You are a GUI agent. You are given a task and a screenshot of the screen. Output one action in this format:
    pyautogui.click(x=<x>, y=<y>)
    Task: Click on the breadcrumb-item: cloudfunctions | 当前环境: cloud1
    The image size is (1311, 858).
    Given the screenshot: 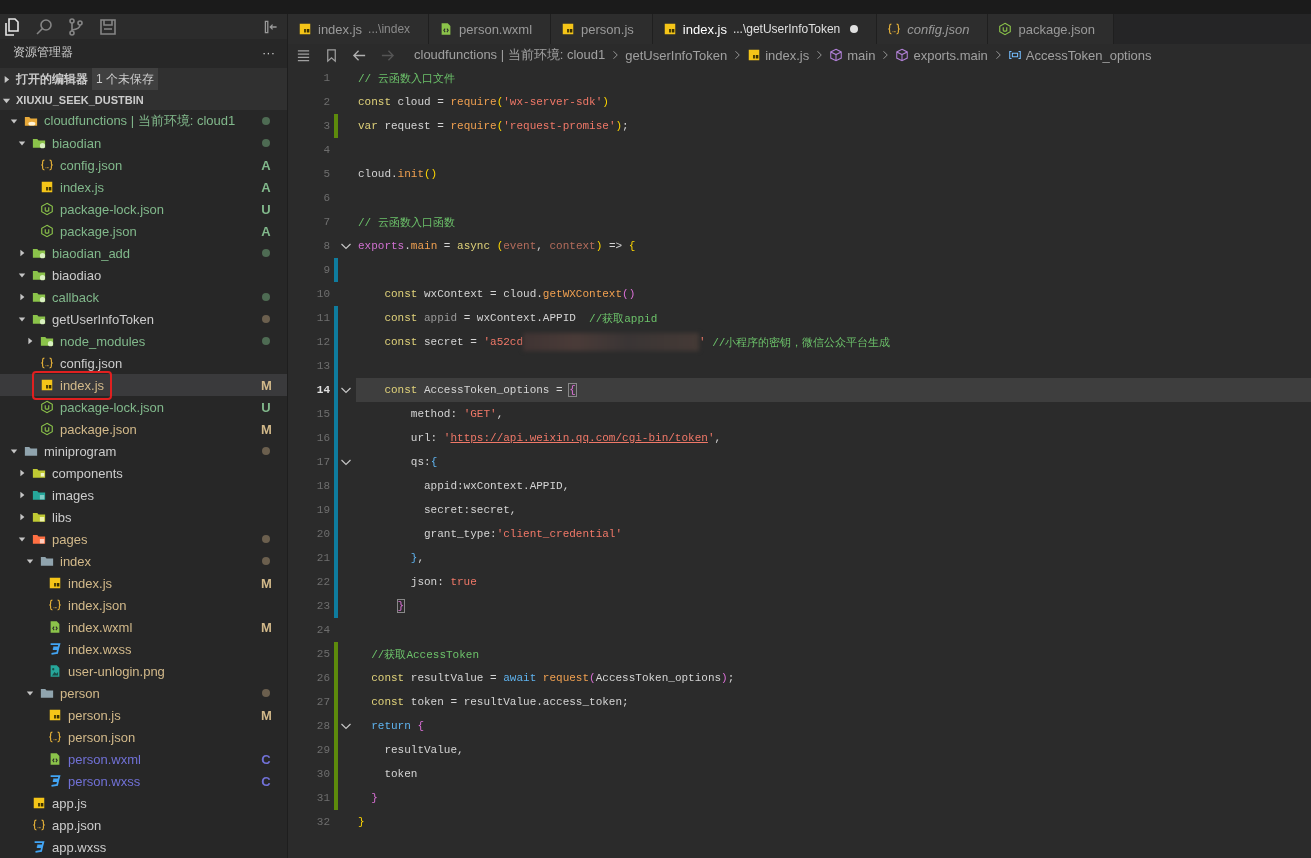 What is the action you would take?
    pyautogui.click(x=510, y=55)
    